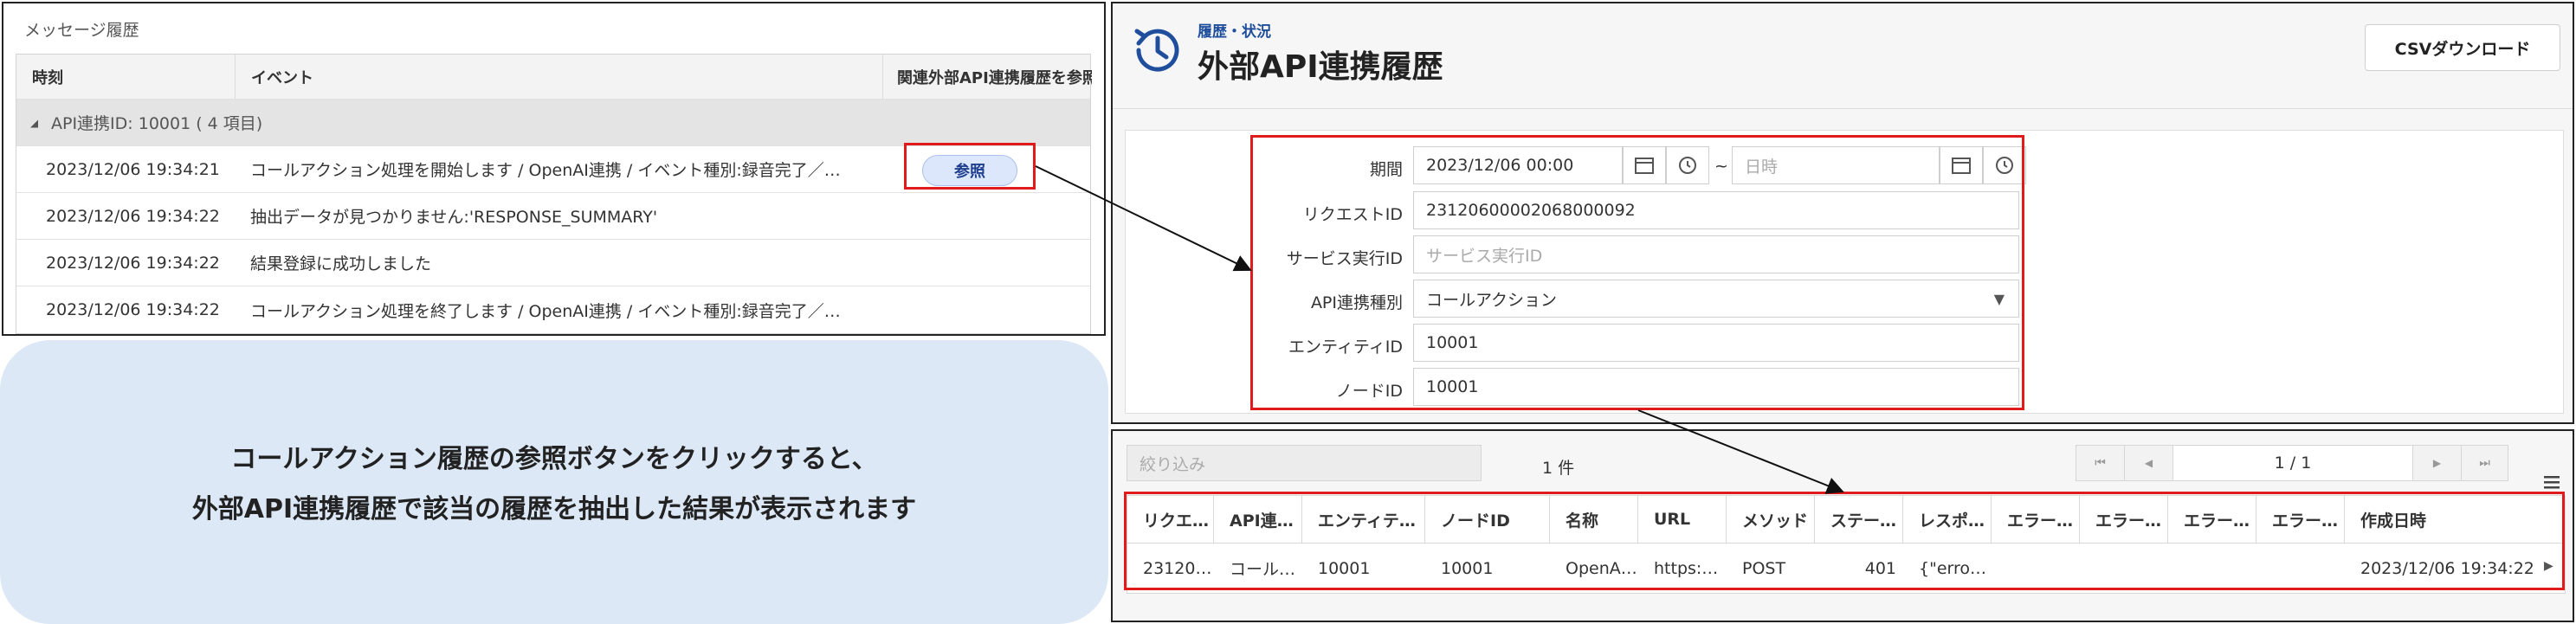 Image resolution: width=2576 pixels, height=624 pixels. I want to click on arrow-to-results, so click(1740, 451).